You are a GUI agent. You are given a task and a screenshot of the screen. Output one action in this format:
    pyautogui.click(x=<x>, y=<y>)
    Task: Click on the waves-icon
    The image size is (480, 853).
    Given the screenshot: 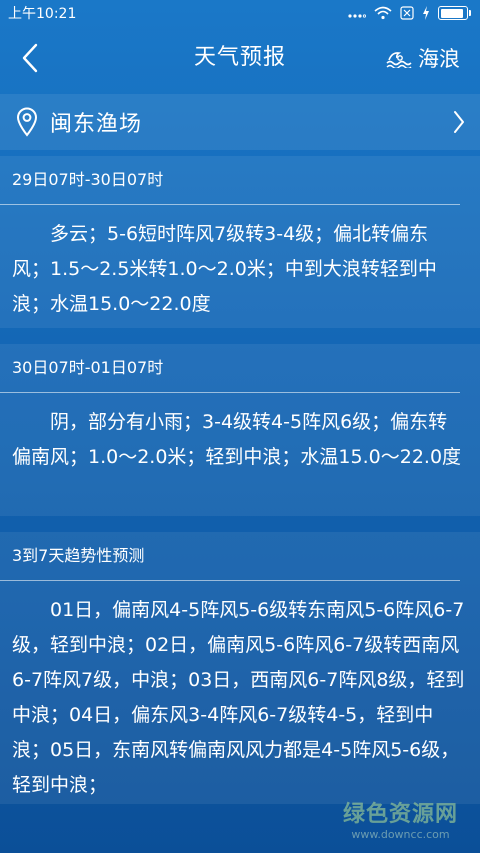 What is the action you would take?
    pyautogui.click(x=399, y=60)
    